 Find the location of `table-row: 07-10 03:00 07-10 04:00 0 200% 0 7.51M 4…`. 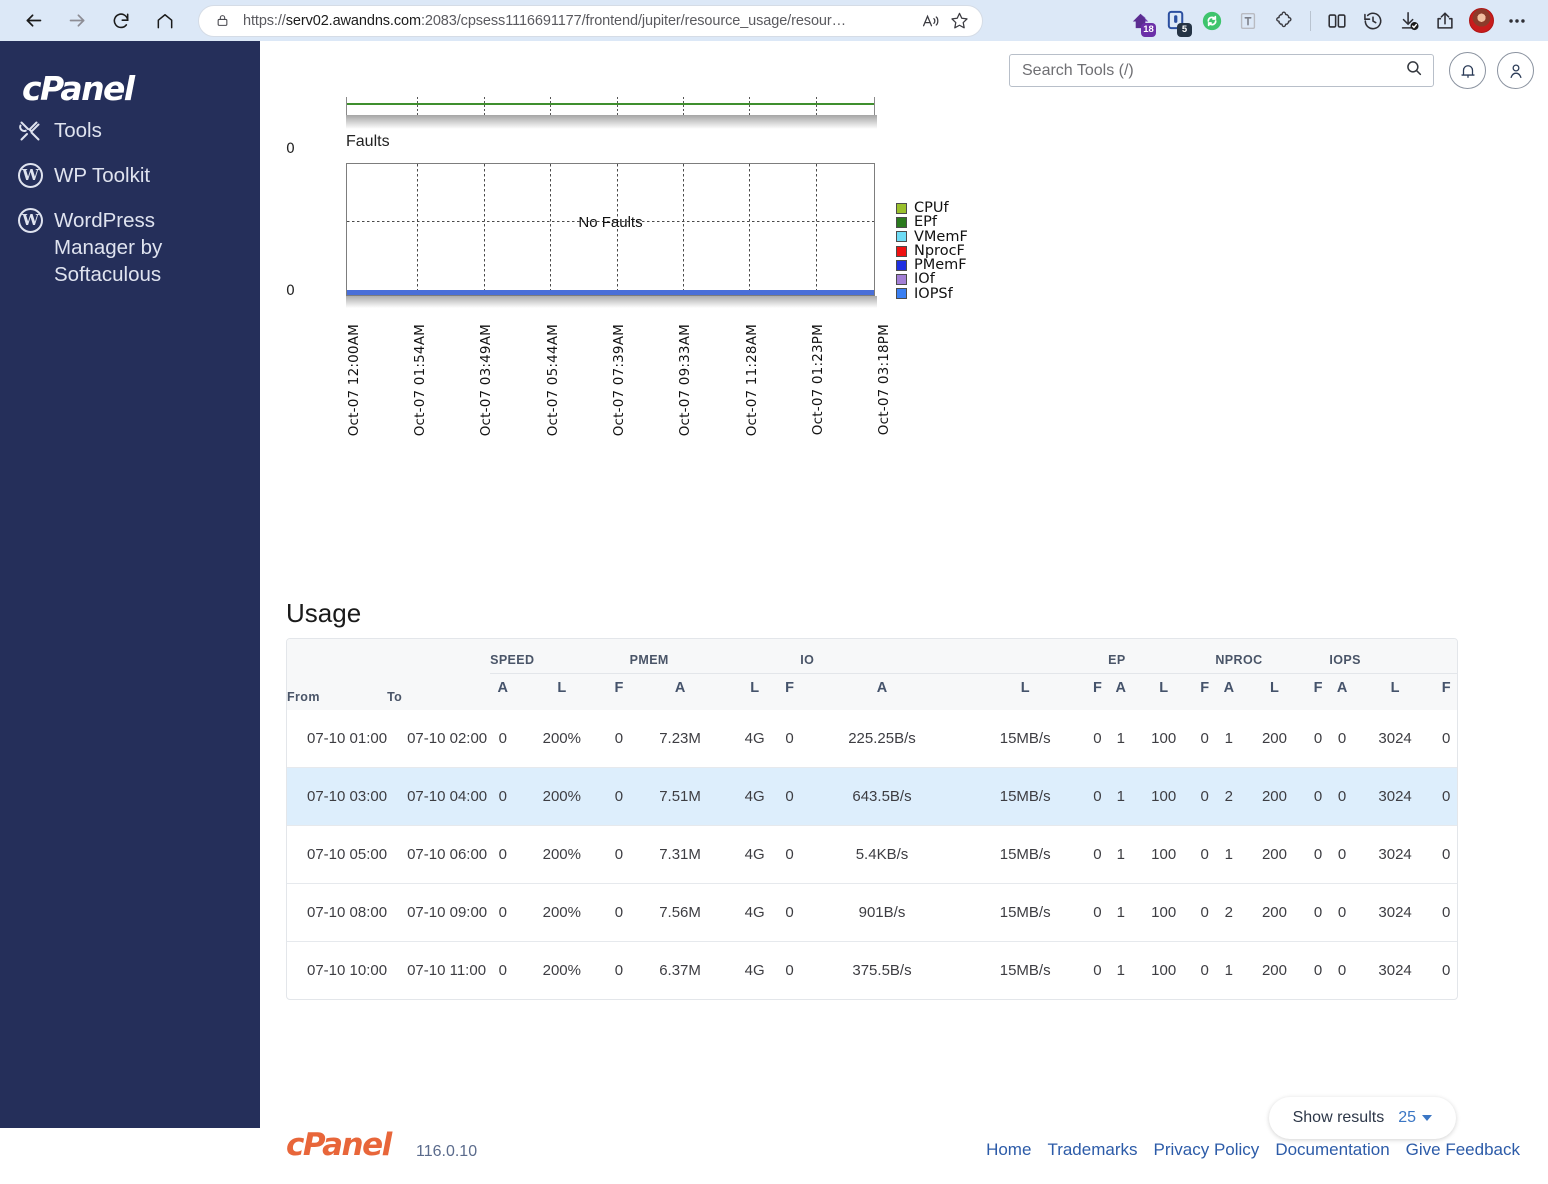

table-row: 07-10 03:00 07-10 04:00 0 200% 0 7.51M 4… is located at coordinates (872, 796).